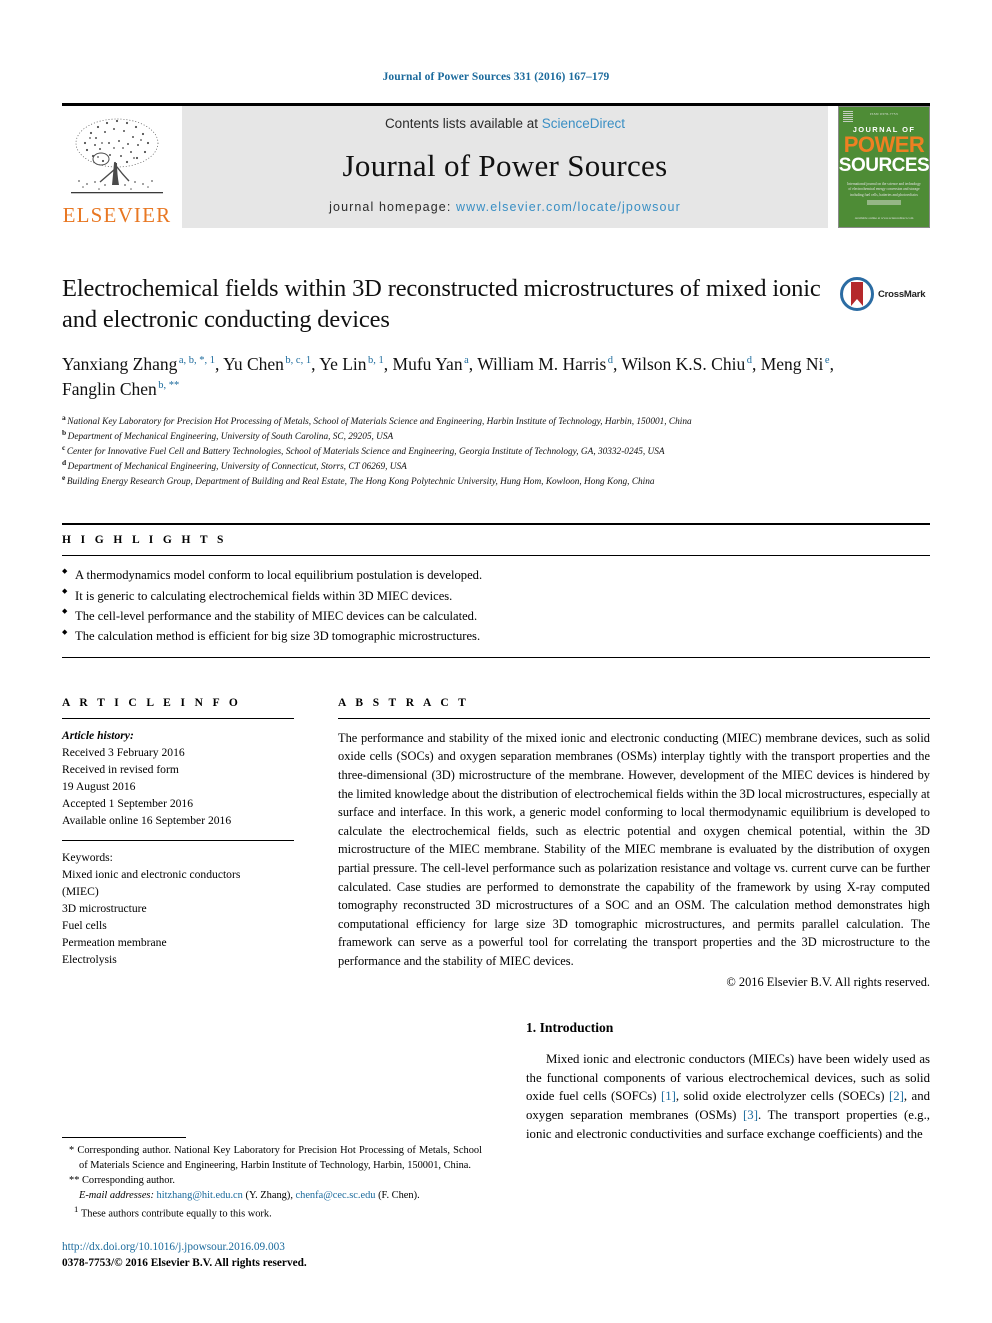 The width and height of the screenshot is (992, 1323). What do you see at coordinates (169, 386) in the screenshot?
I see `author-affiliation-marks: b, **` at bounding box center [169, 386].